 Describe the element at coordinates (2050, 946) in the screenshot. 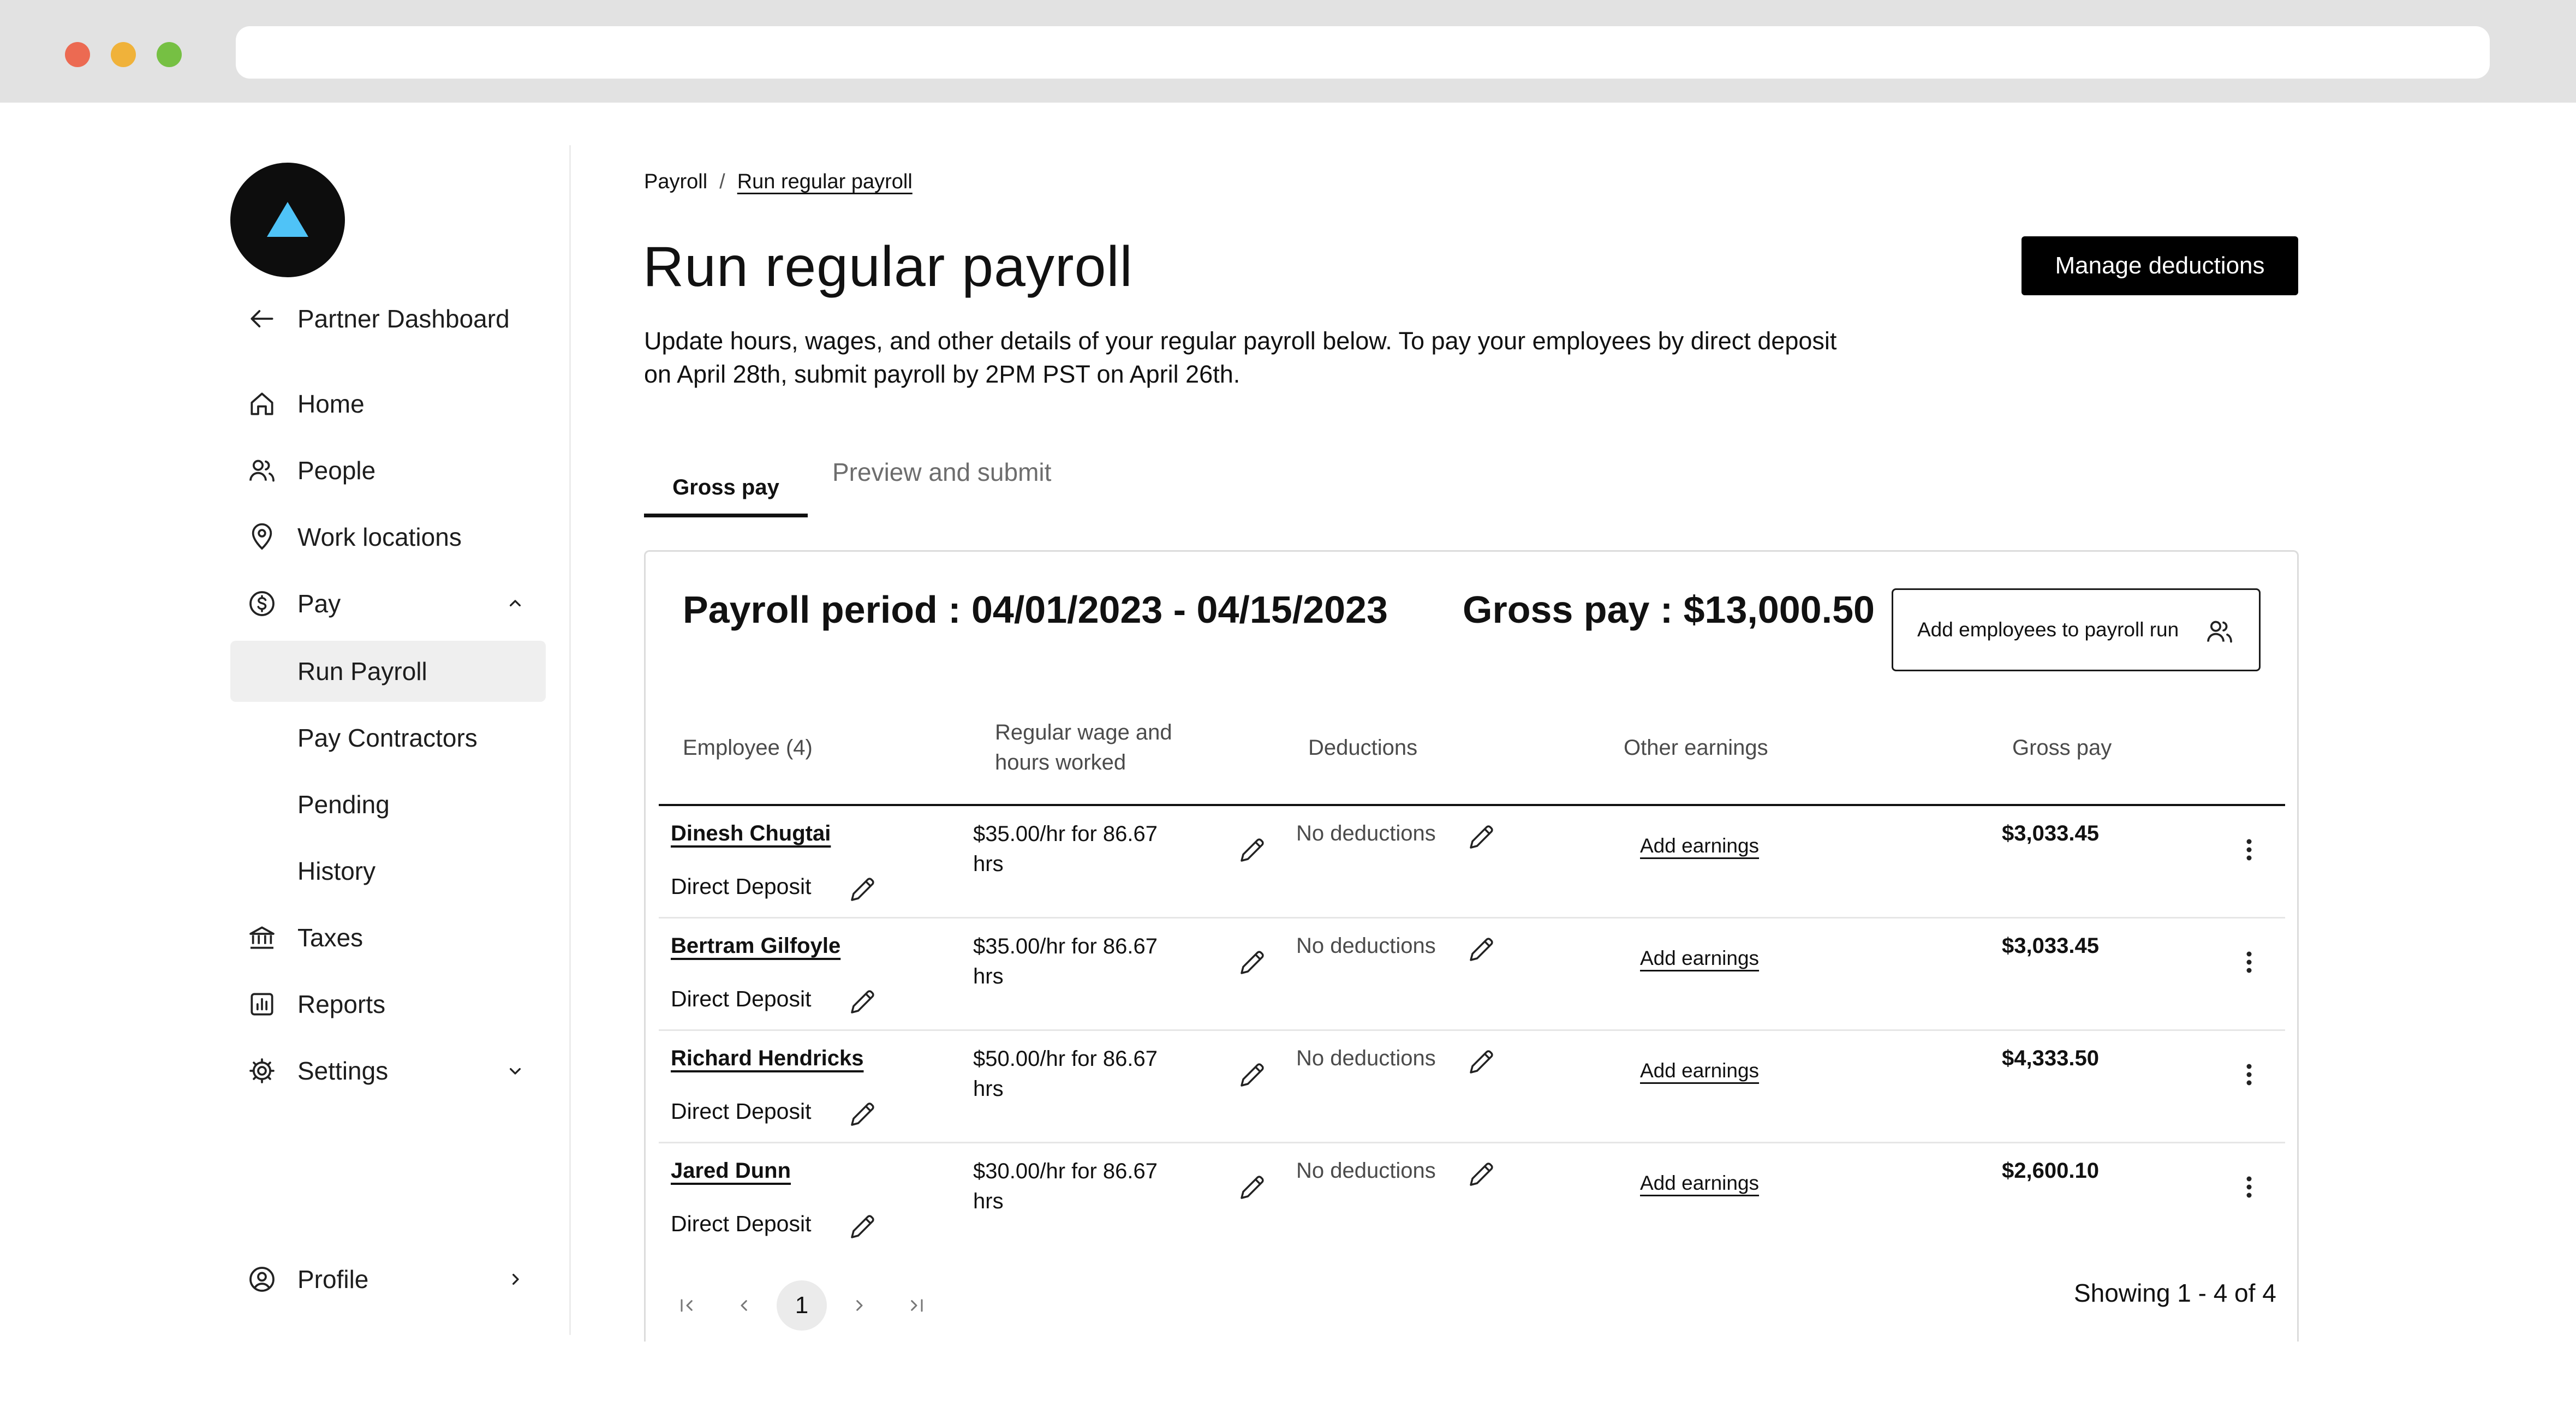

I see `row-gross-pay: $3,033.45` at that location.